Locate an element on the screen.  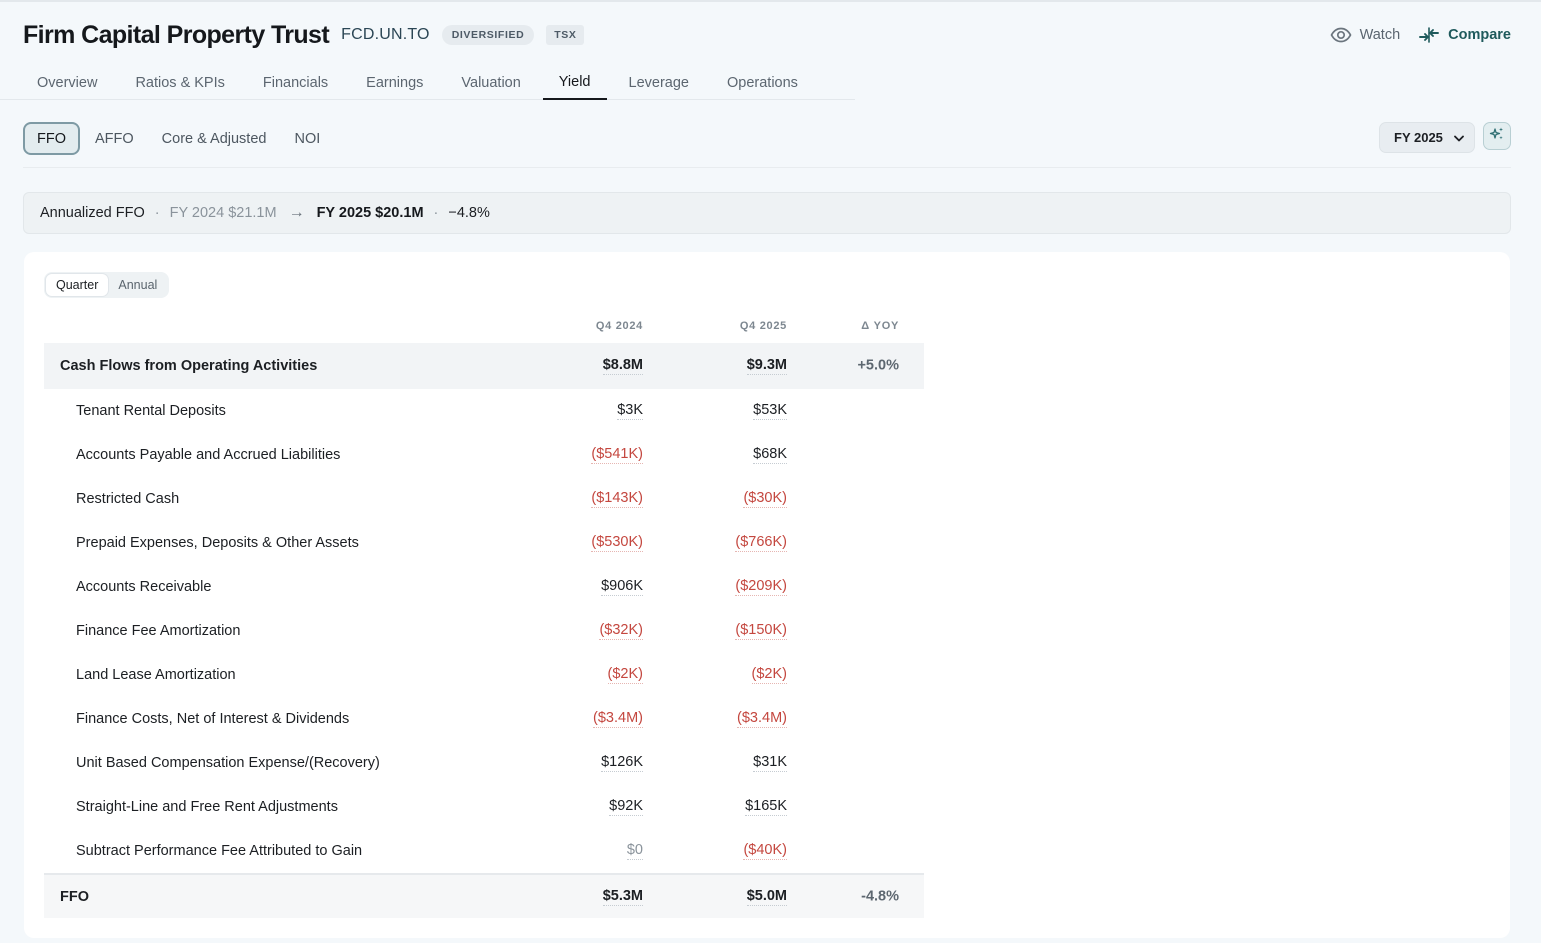
subtab-ffo: FFO is located at coordinates (51, 138).